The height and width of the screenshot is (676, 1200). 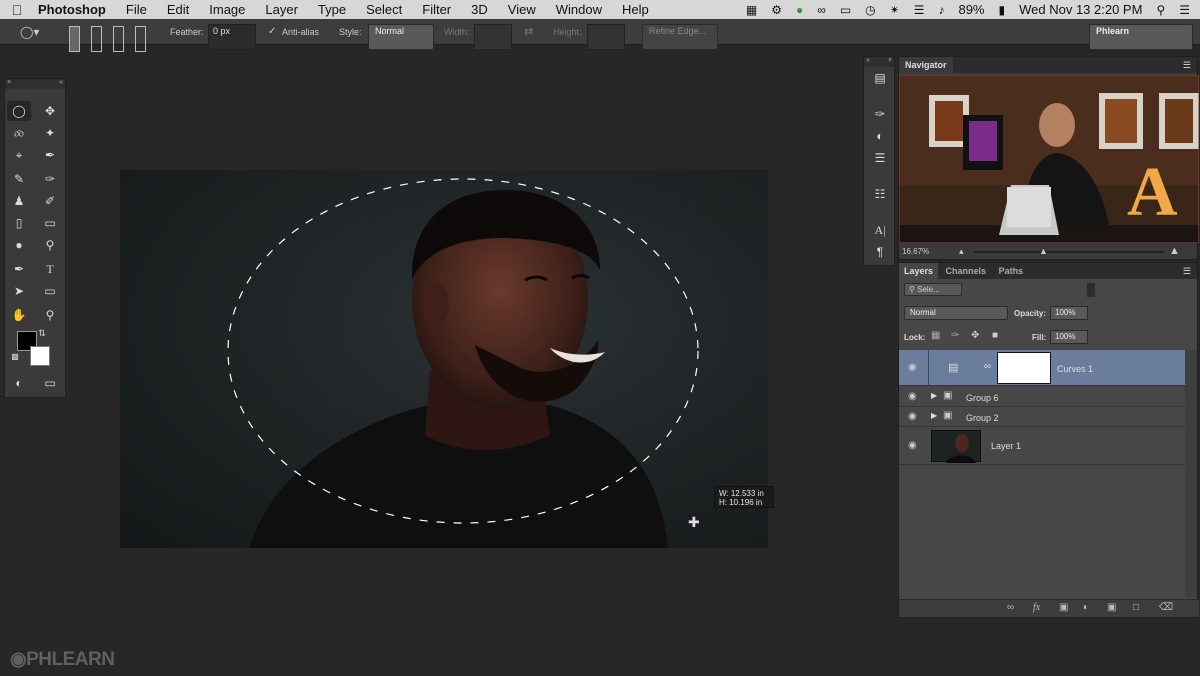 I want to click on quick-mask-icon: ◐, so click(x=19, y=383).